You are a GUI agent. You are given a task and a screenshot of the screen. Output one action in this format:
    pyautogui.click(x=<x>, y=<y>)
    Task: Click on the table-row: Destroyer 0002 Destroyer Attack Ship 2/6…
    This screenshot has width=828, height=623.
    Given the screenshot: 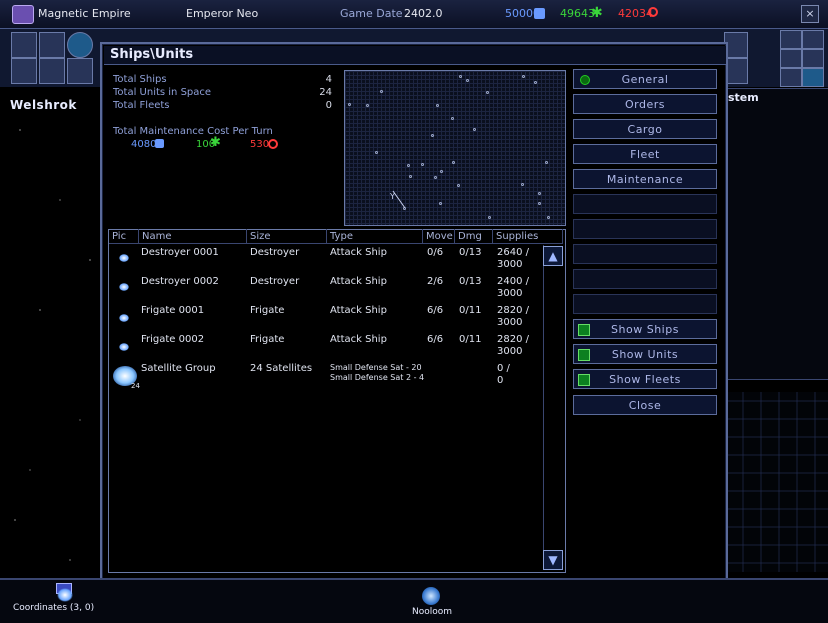 What is the action you would take?
    pyautogui.click(x=325, y=289)
    